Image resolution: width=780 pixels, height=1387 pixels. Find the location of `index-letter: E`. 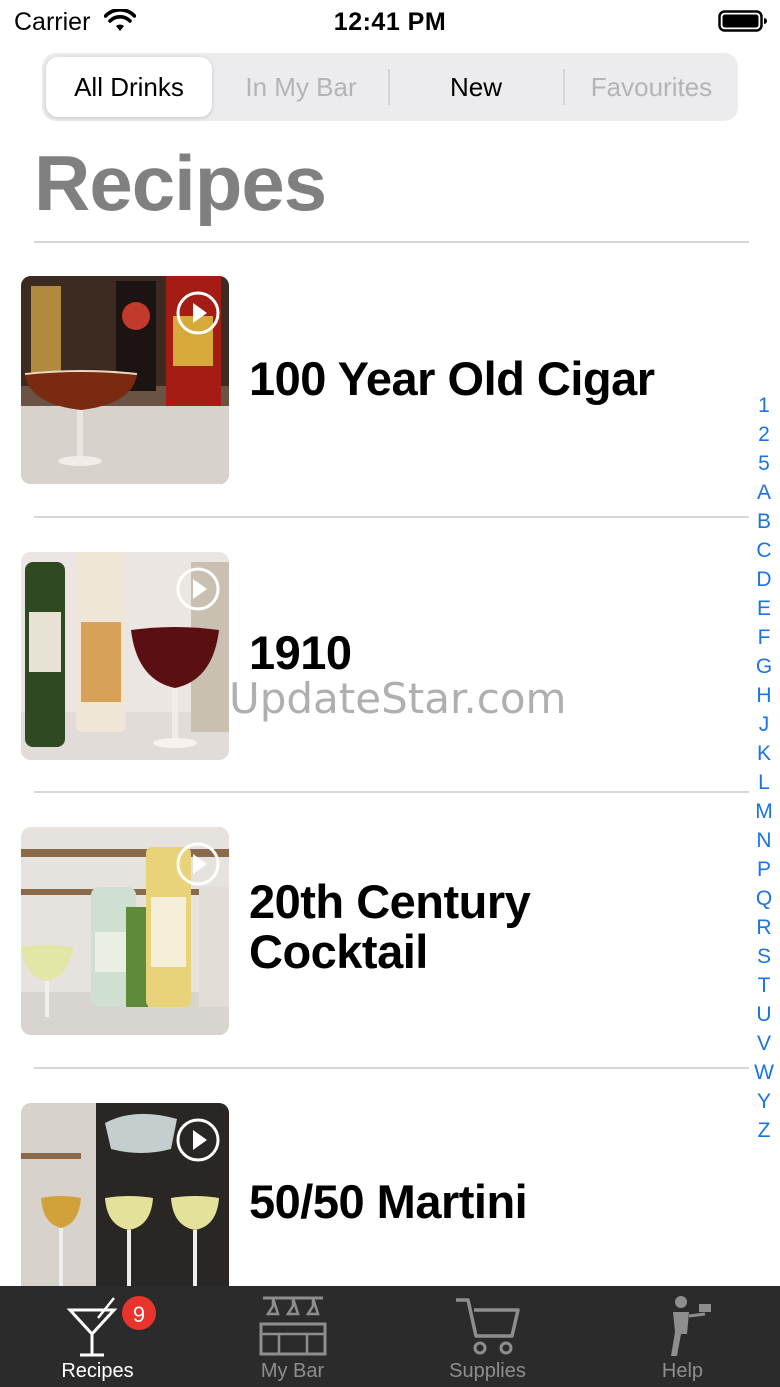

index-letter: E is located at coordinates (764, 608).